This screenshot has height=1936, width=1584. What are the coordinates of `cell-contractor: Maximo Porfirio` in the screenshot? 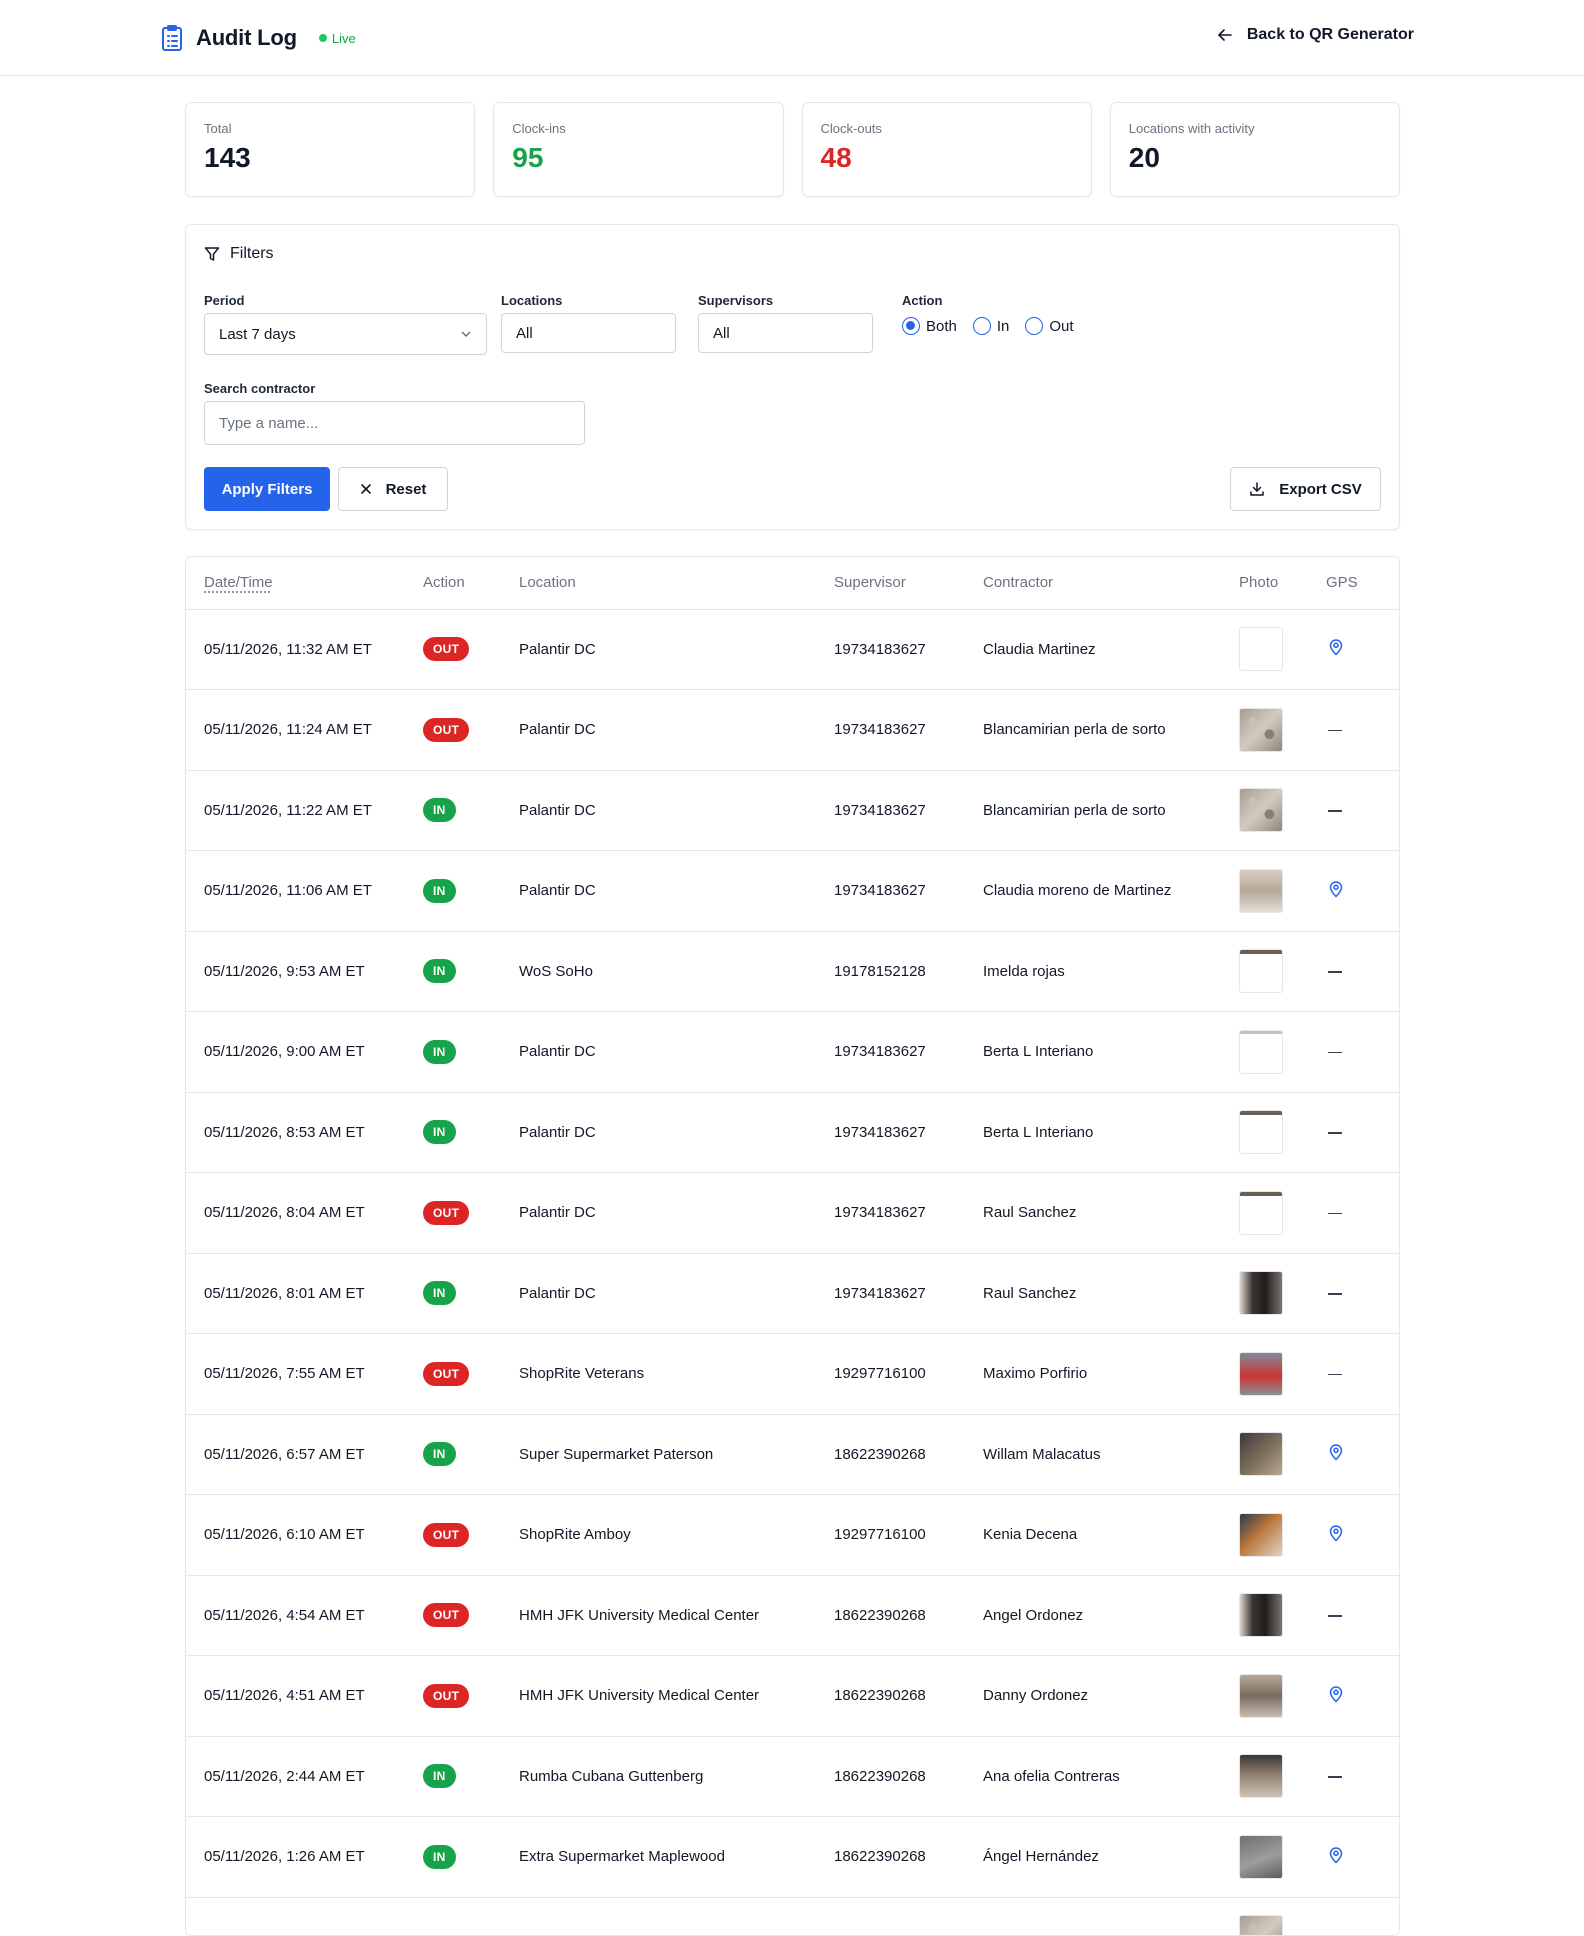 It's located at (1111, 1374).